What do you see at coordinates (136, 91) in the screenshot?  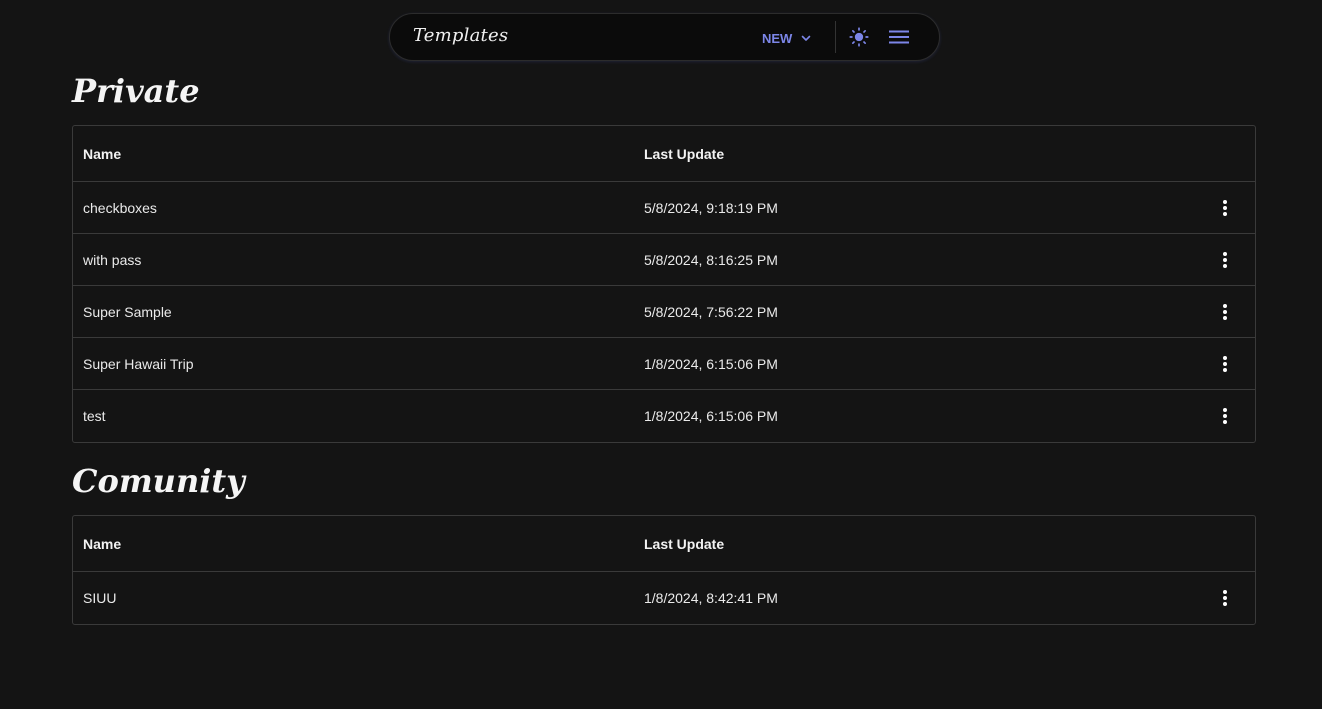 I see `private-section-title: Private` at bounding box center [136, 91].